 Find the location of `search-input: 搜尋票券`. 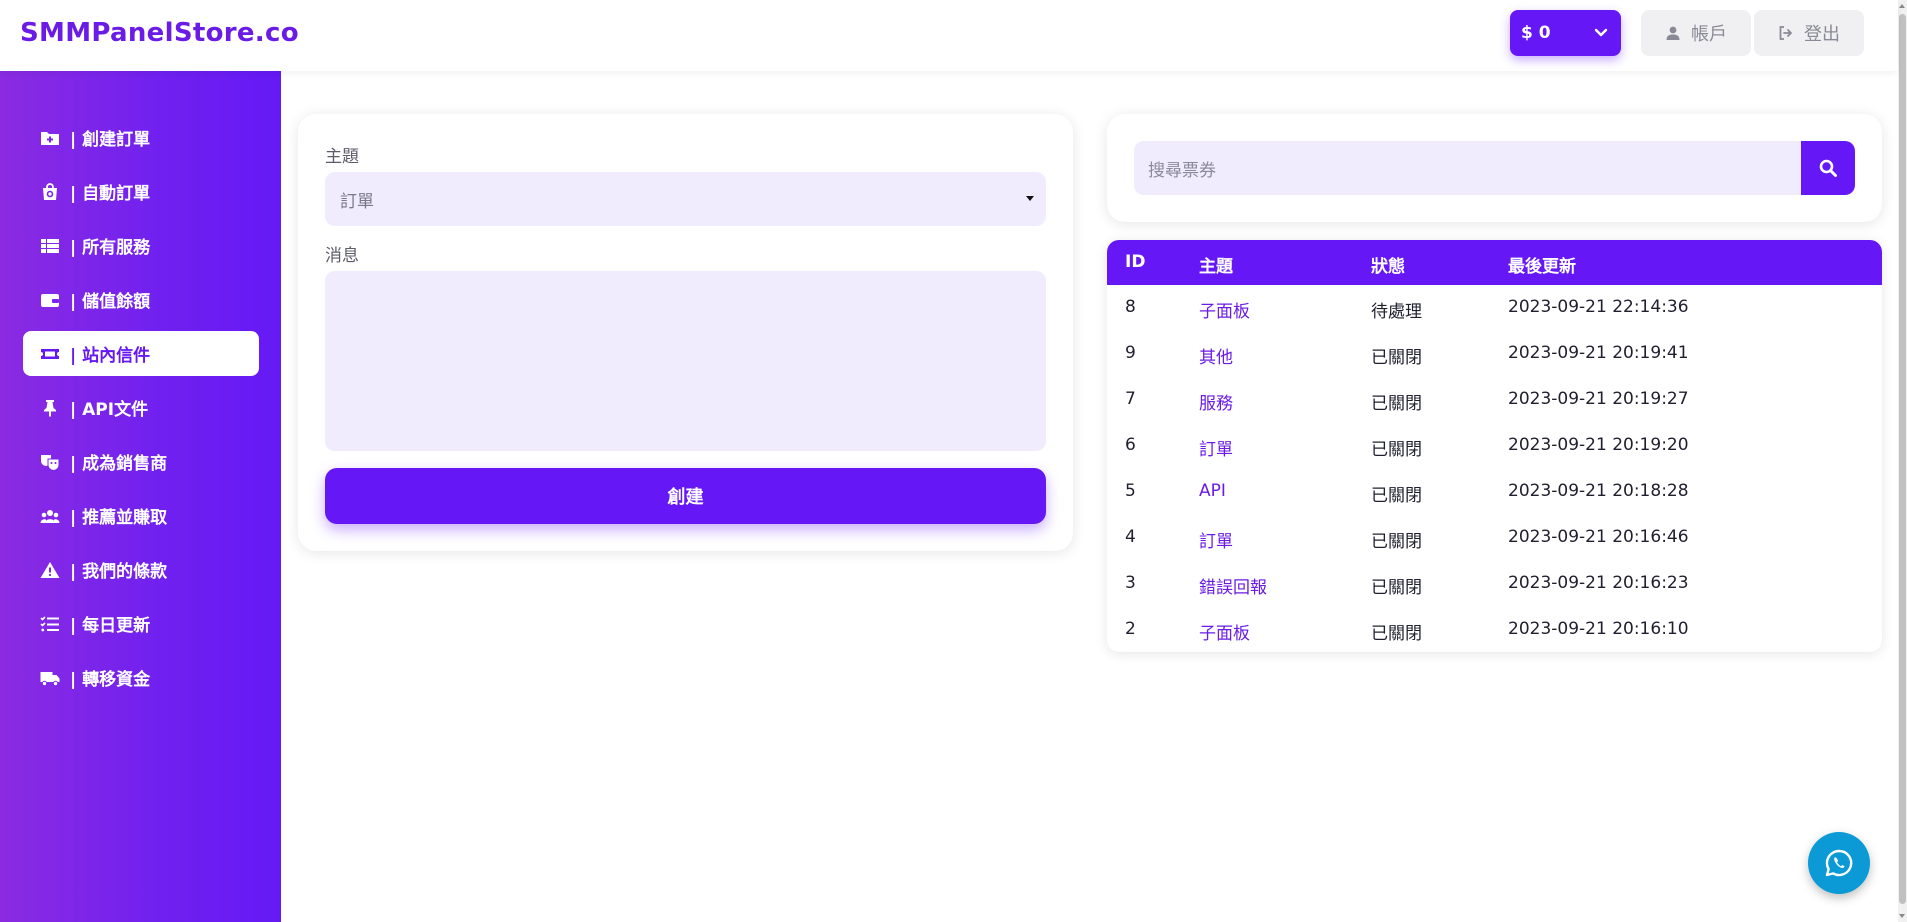

search-input: 搜尋票券 is located at coordinates (1468, 168).